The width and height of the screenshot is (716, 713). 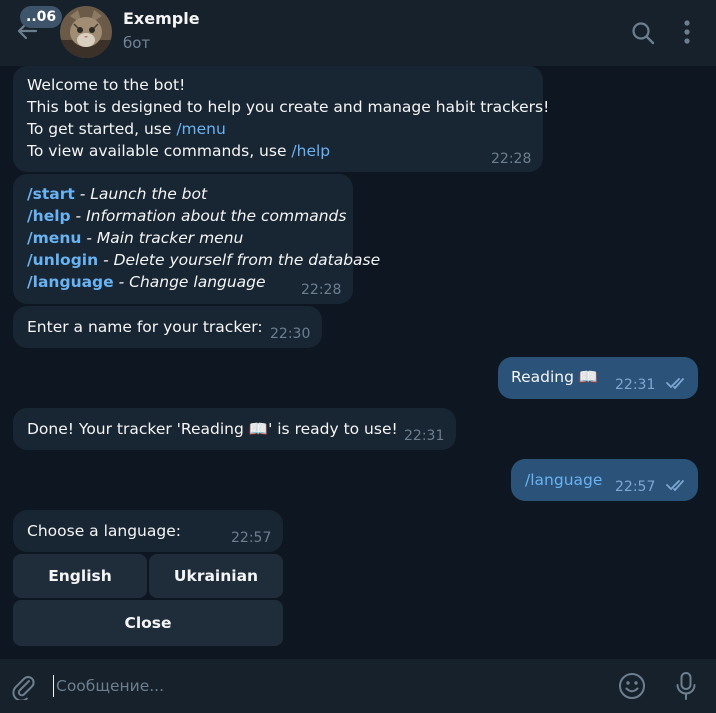 I want to click on chat-header: ..06 Exemple бот, so click(x=358, y=33).